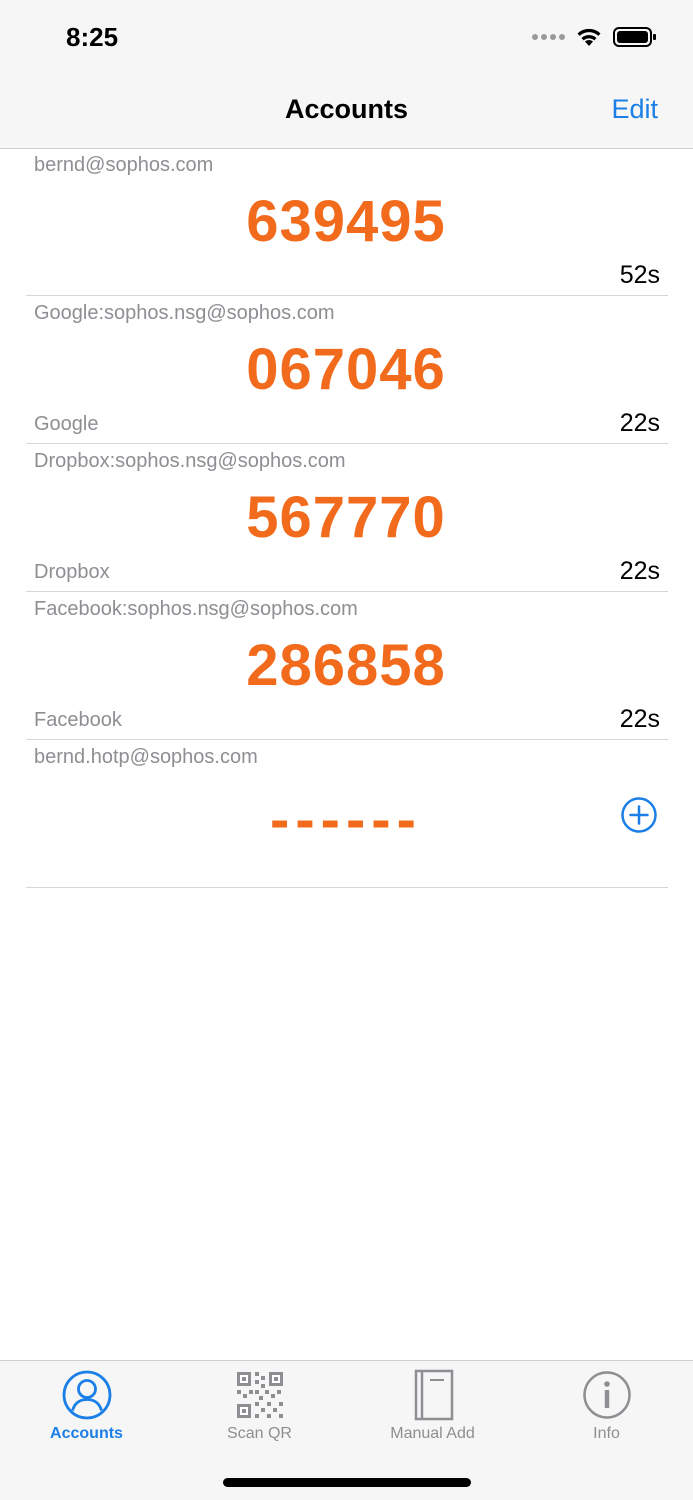 The image size is (693, 1500). What do you see at coordinates (639, 815) in the screenshot?
I see `generate-code-plus-icon` at bounding box center [639, 815].